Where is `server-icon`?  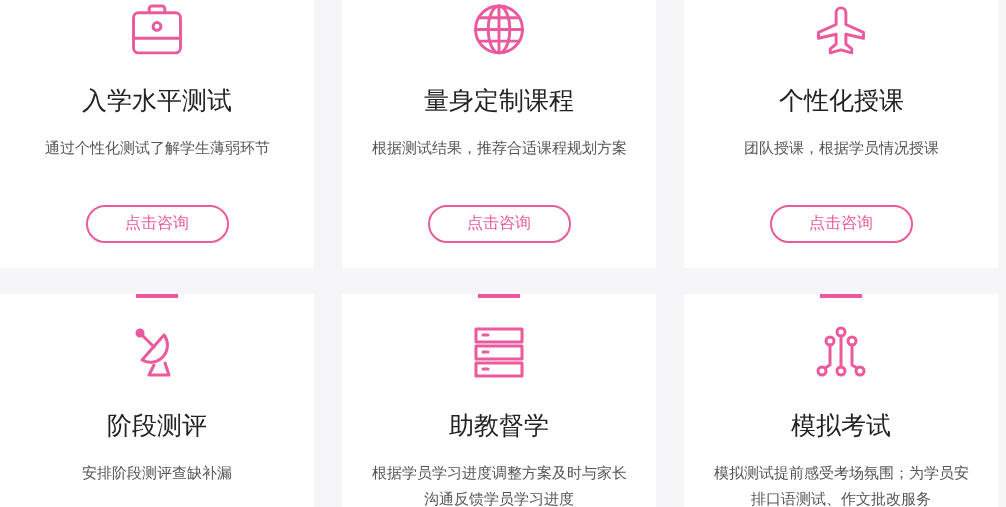
server-icon is located at coordinates (499, 352).